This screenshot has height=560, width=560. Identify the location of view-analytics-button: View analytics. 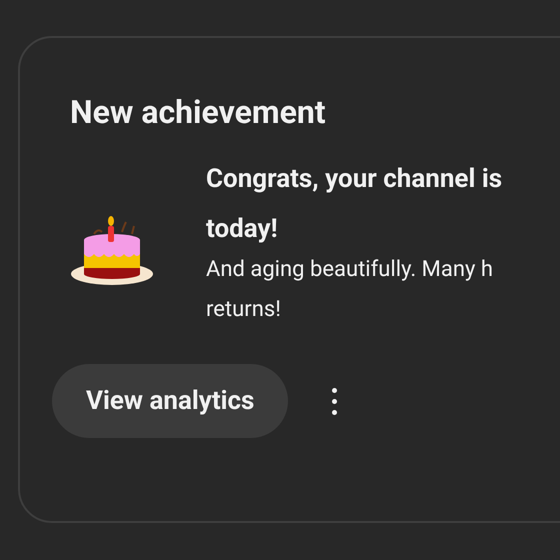
(170, 401).